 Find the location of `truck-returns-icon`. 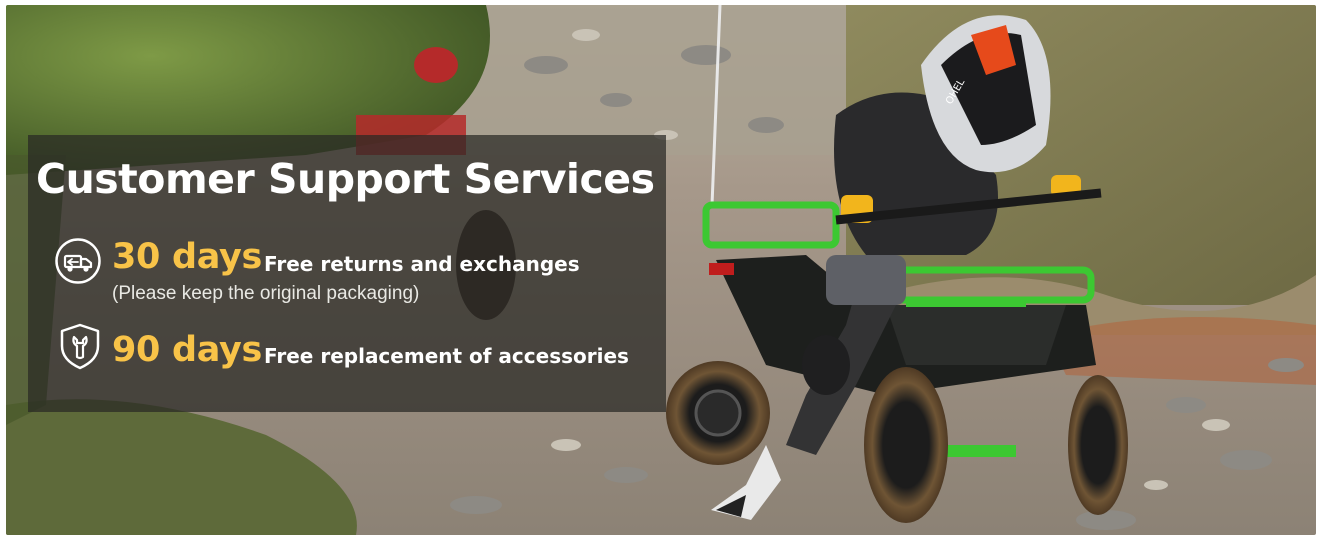

truck-returns-icon is located at coordinates (78, 261).